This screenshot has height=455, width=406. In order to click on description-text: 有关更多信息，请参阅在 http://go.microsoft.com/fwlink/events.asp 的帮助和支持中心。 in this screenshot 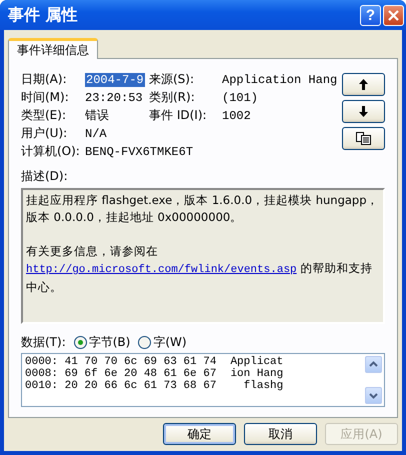, I will do `click(200, 269)`.